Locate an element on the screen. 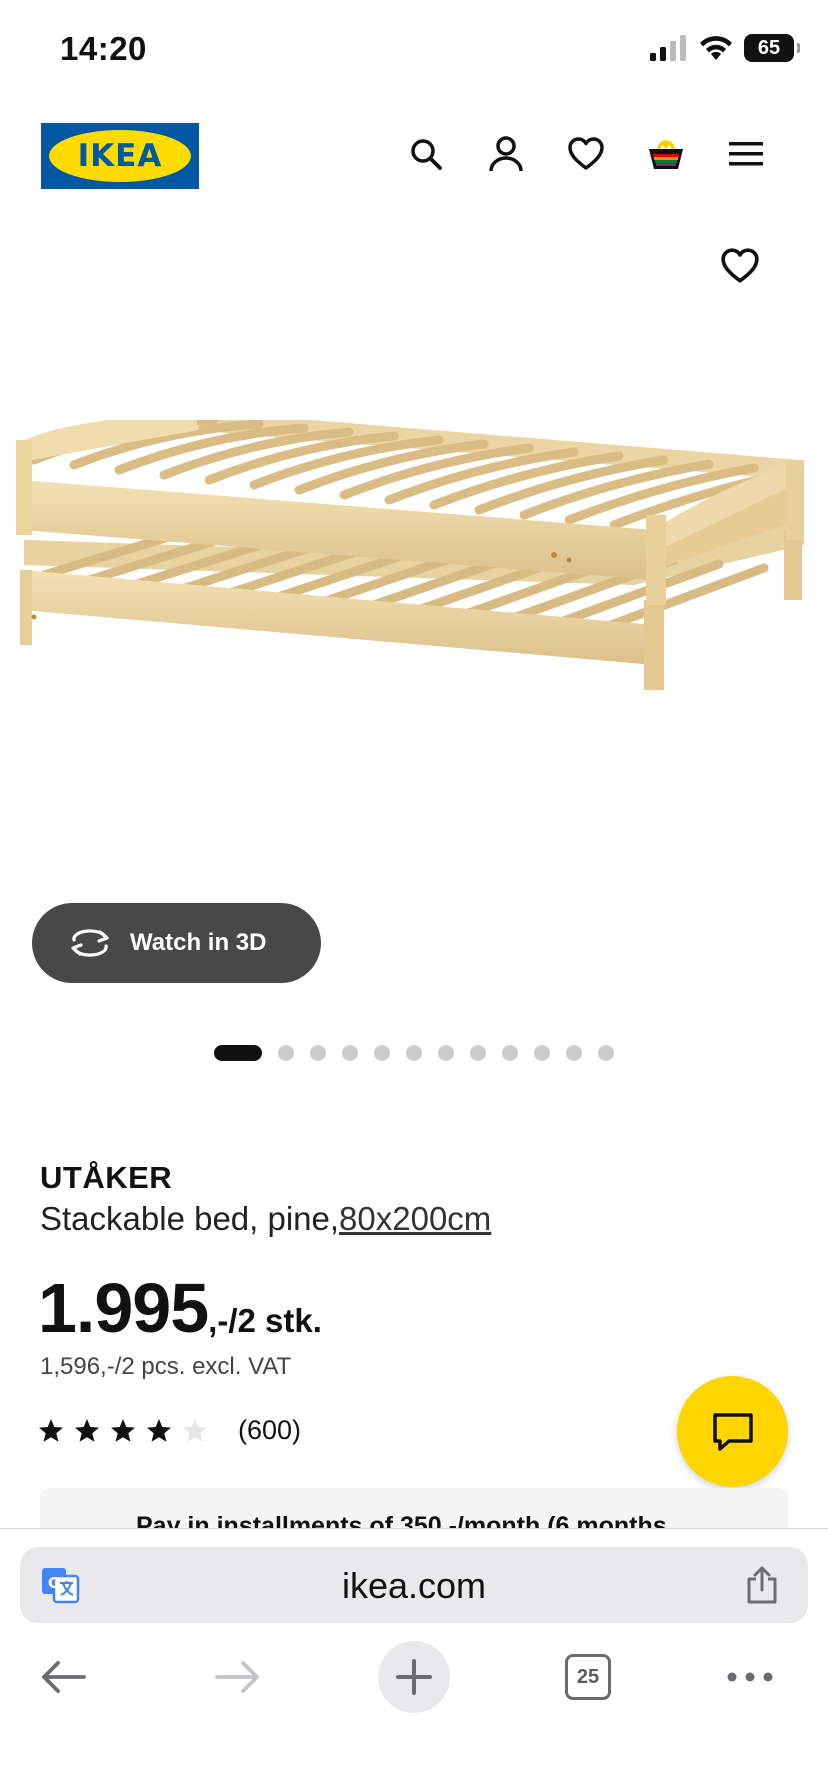  new-tab-button is located at coordinates (414, 1677).